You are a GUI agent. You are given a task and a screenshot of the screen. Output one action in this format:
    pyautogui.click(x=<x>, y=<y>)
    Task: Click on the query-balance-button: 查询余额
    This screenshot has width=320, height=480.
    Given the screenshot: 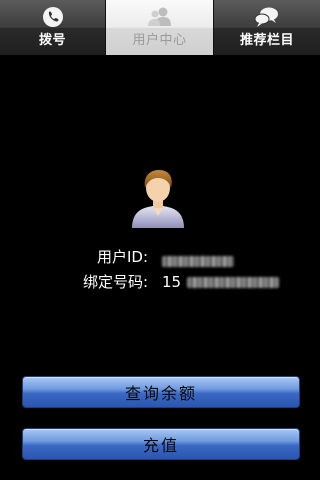 What is the action you would take?
    pyautogui.click(x=161, y=392)
    